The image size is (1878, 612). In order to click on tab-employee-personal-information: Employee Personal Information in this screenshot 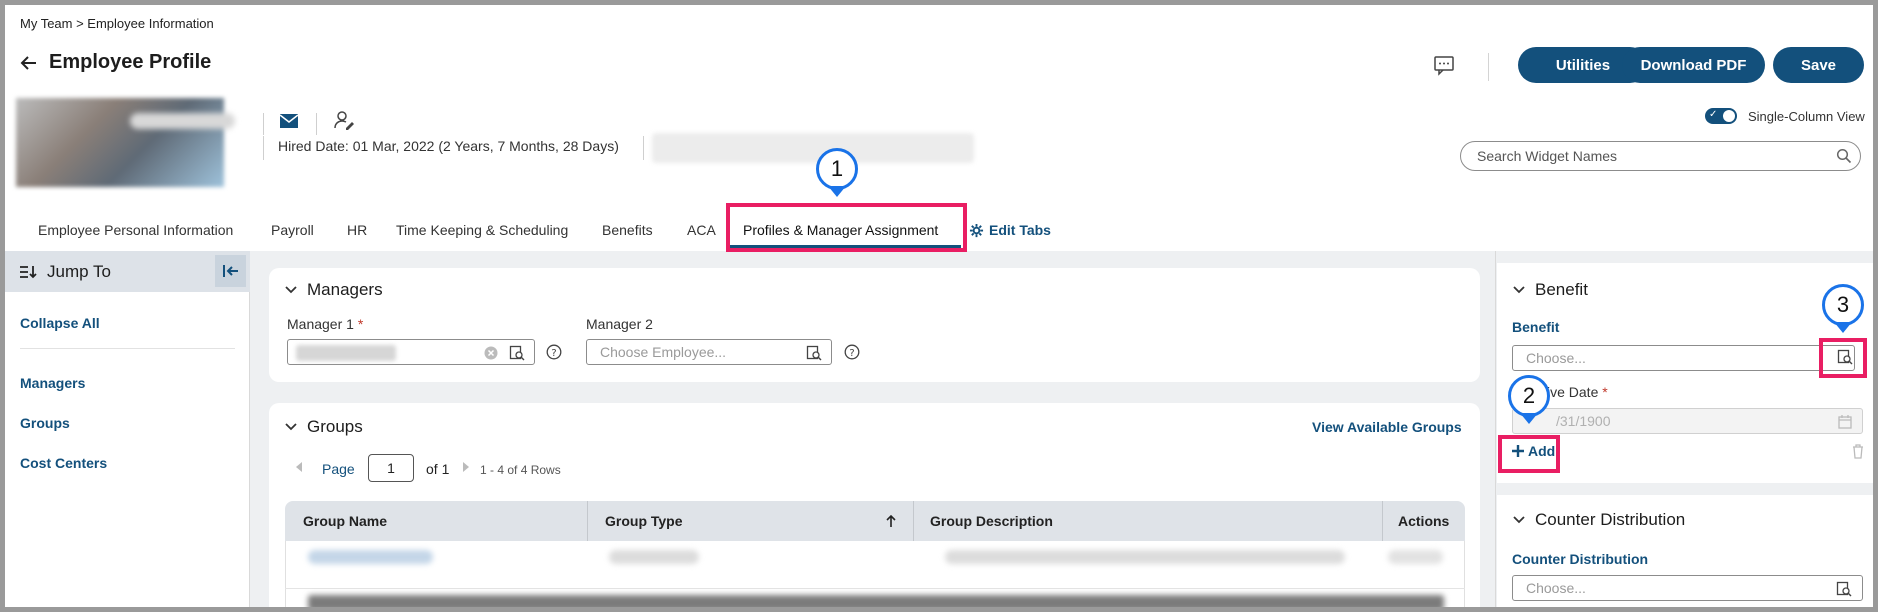, I will do `click(135, 230)`.